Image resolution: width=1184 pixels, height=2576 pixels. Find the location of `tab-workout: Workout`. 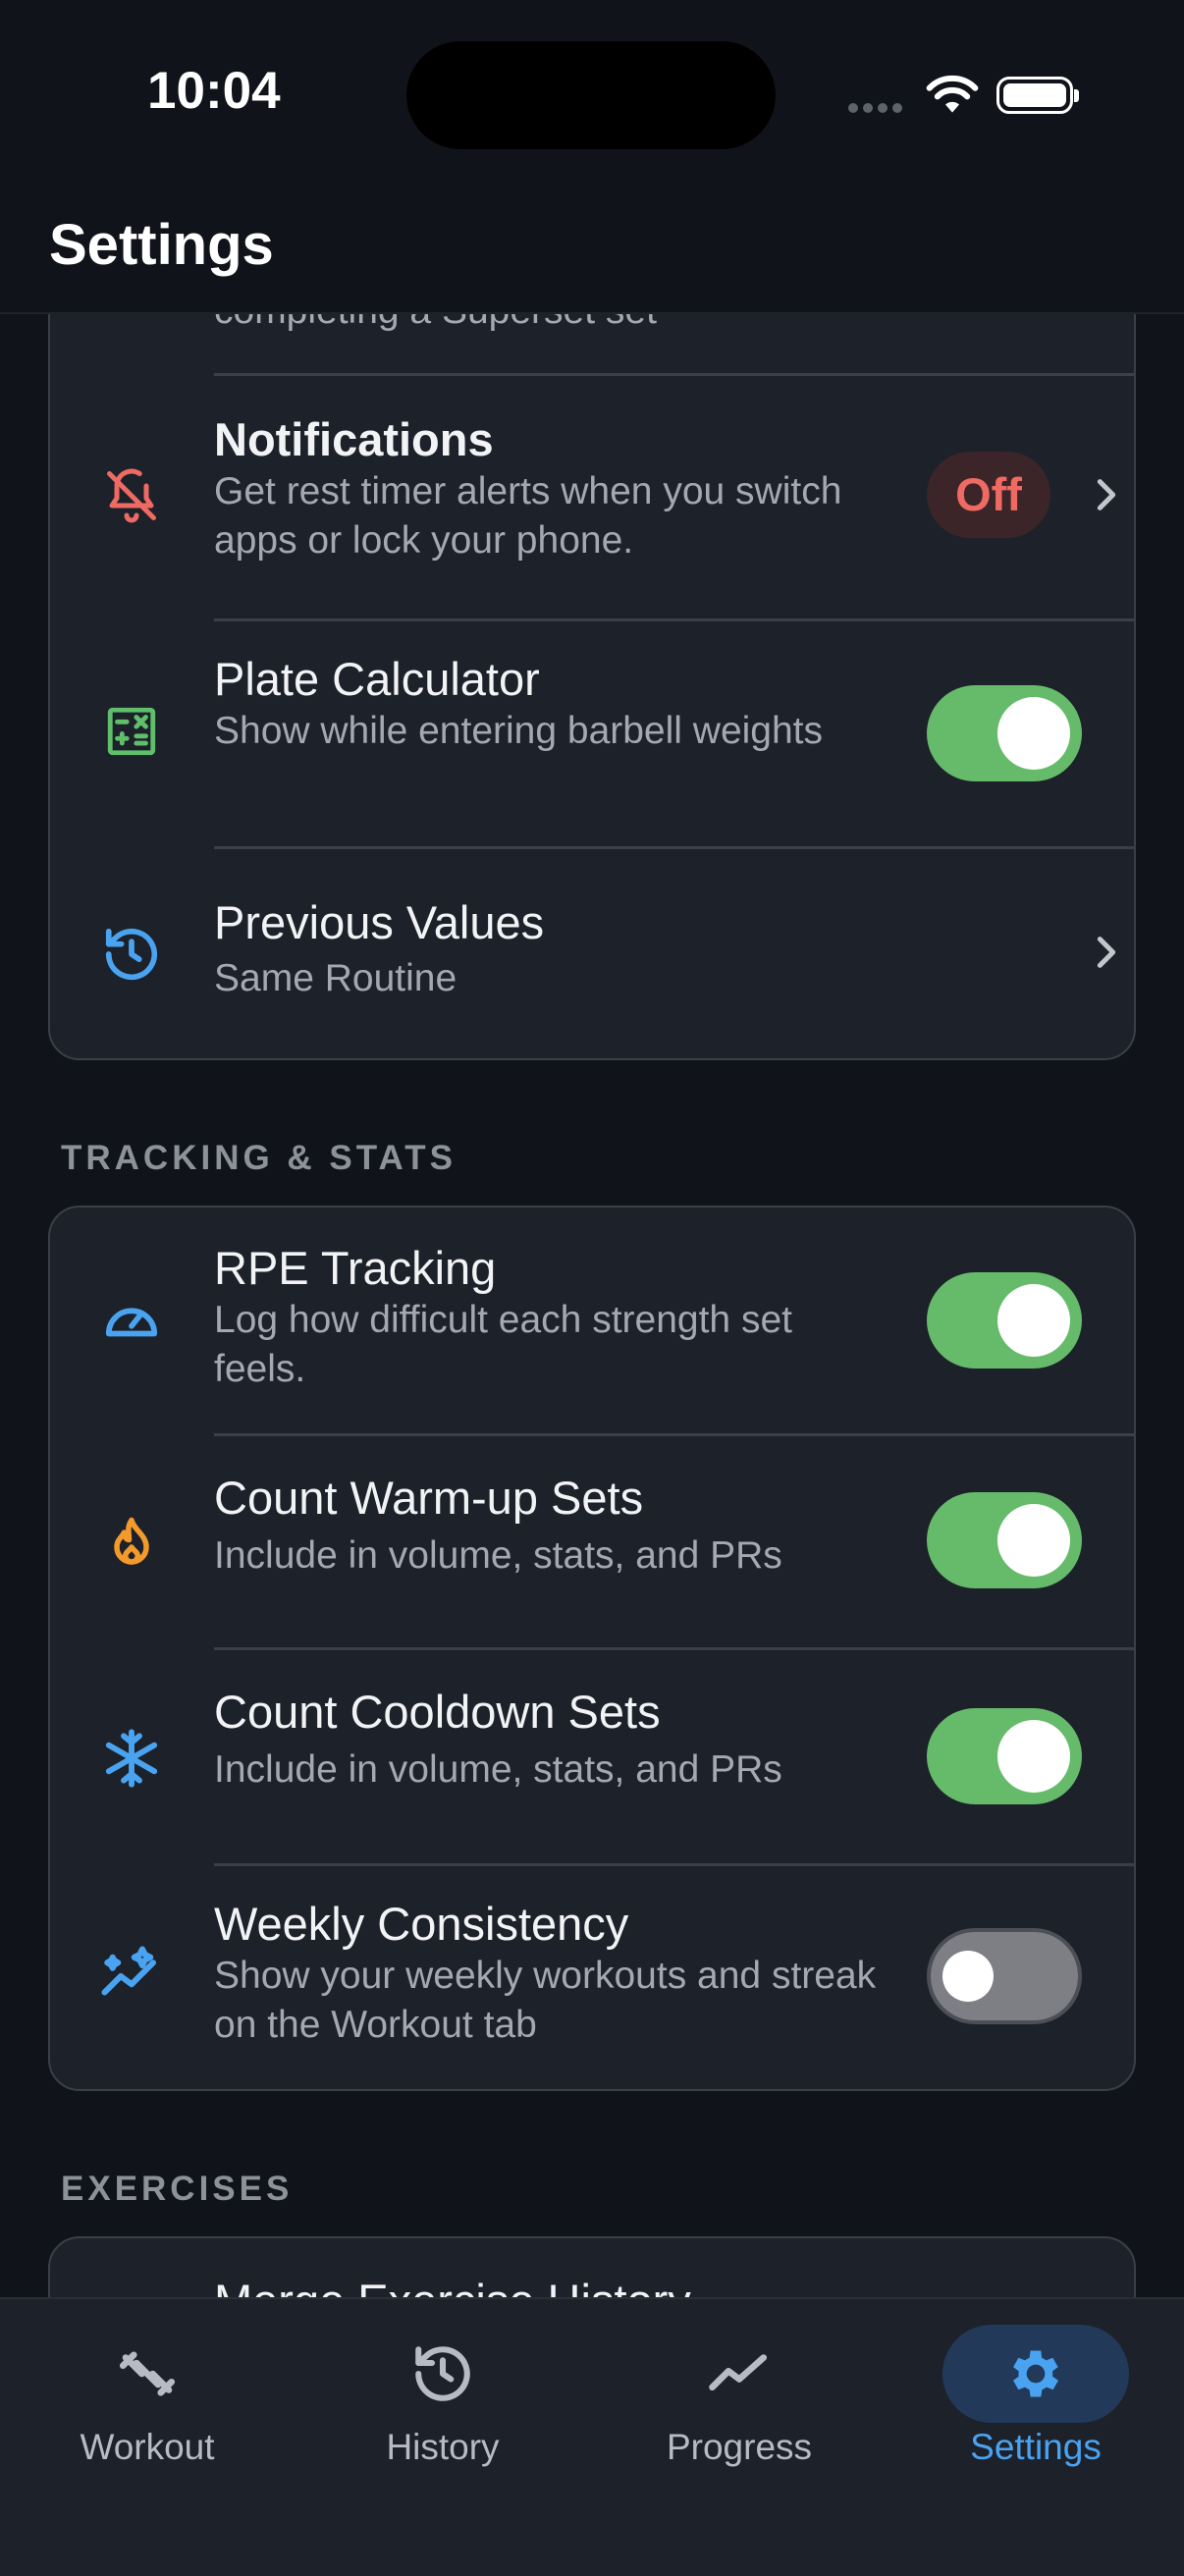

tab-workout: Workout is located at coordinates (147, 2397).